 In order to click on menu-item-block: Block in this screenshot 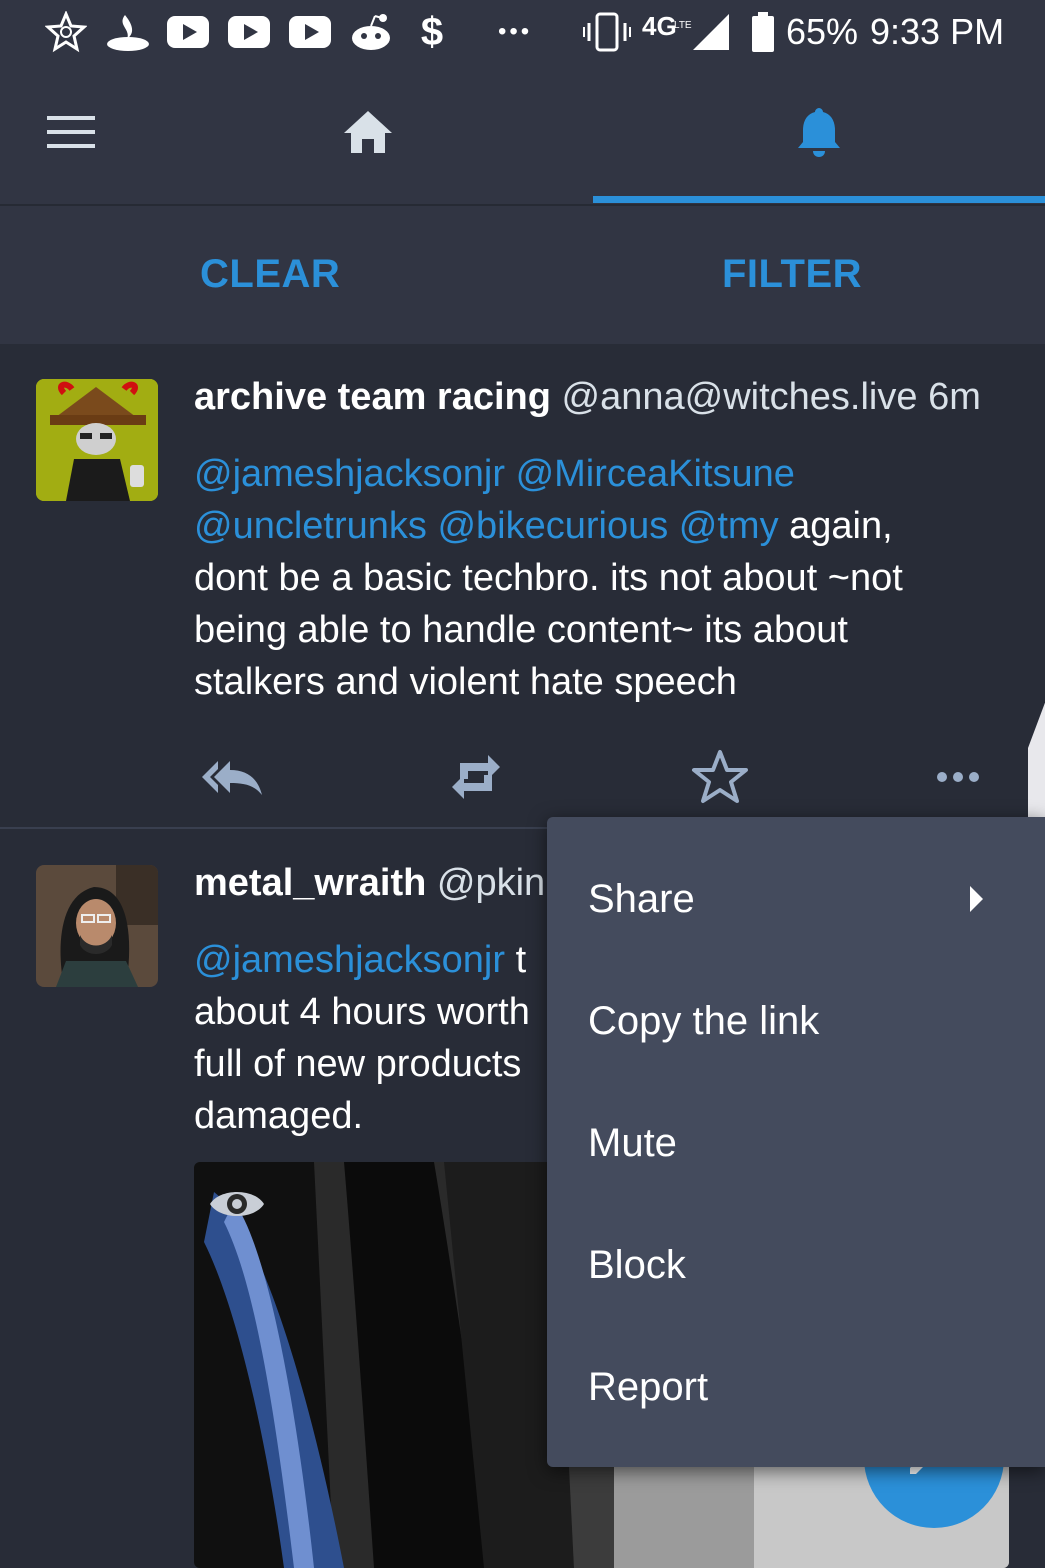, I will do `click(796, 1265)`.